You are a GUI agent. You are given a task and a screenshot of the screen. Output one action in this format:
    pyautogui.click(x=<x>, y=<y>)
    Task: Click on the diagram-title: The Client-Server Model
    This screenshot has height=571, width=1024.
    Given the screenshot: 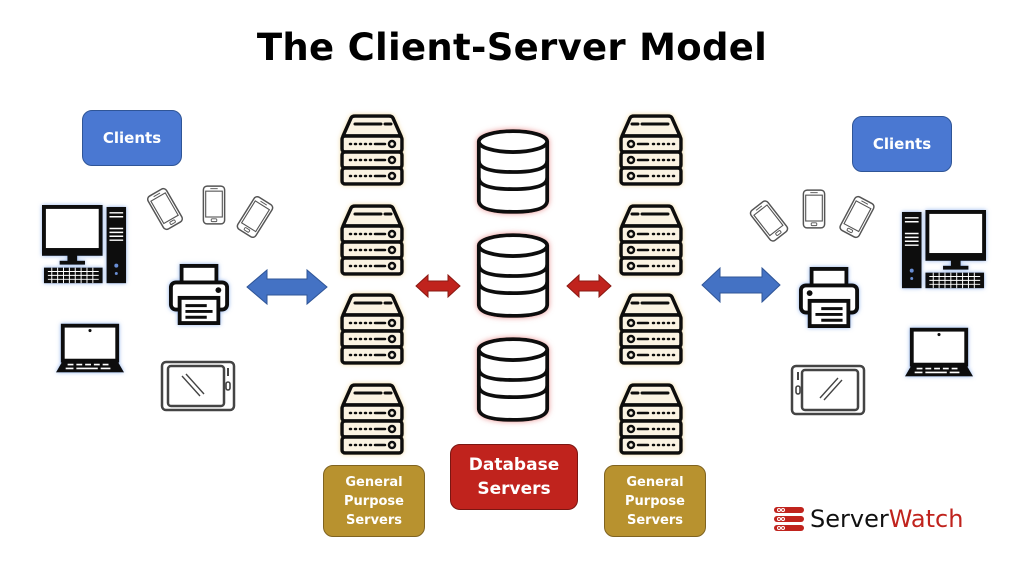 What is the action you would take?
    pyautogui.click(x=512, y=47)
    